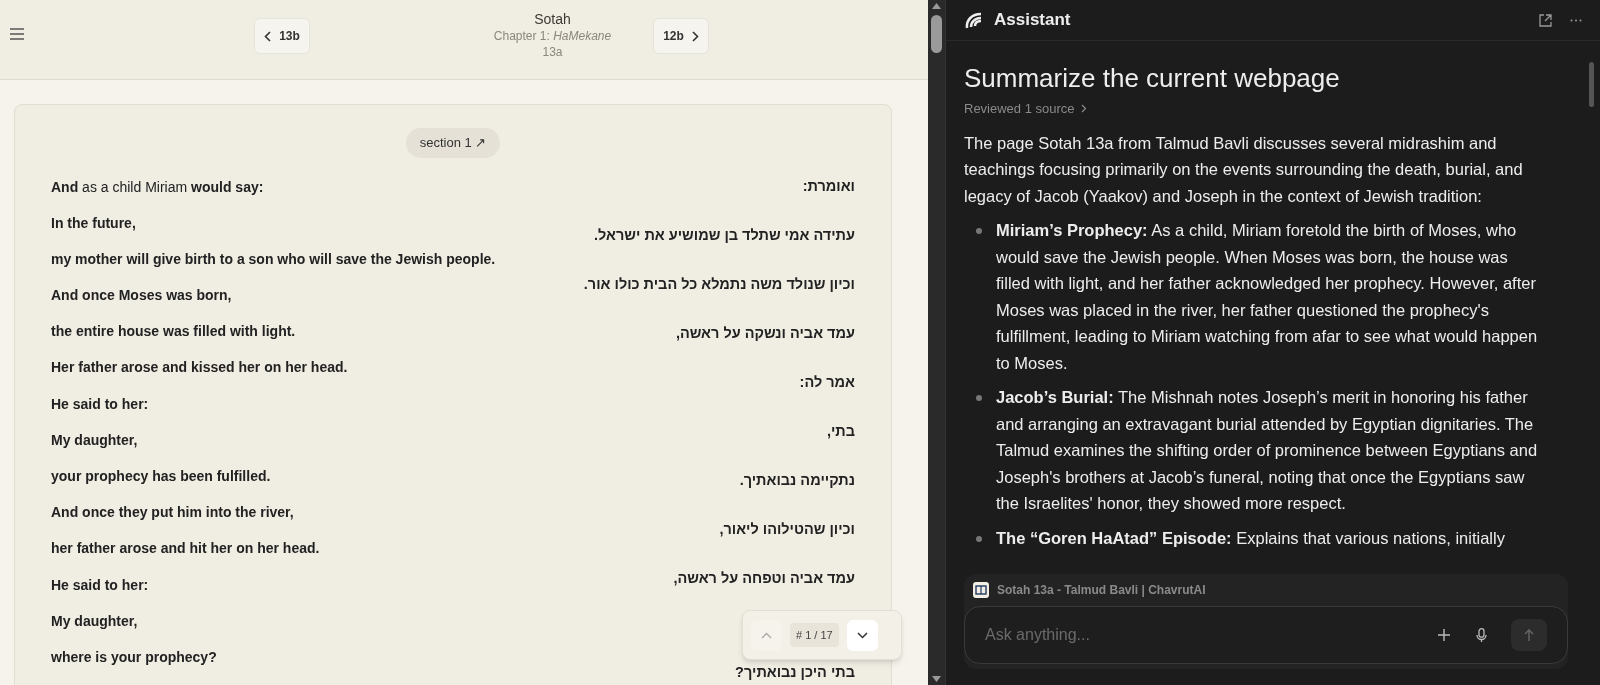  Describe the element at coordinates (453, 143) in the screenshot. I see `section-link: section 1 ↗` at that location.